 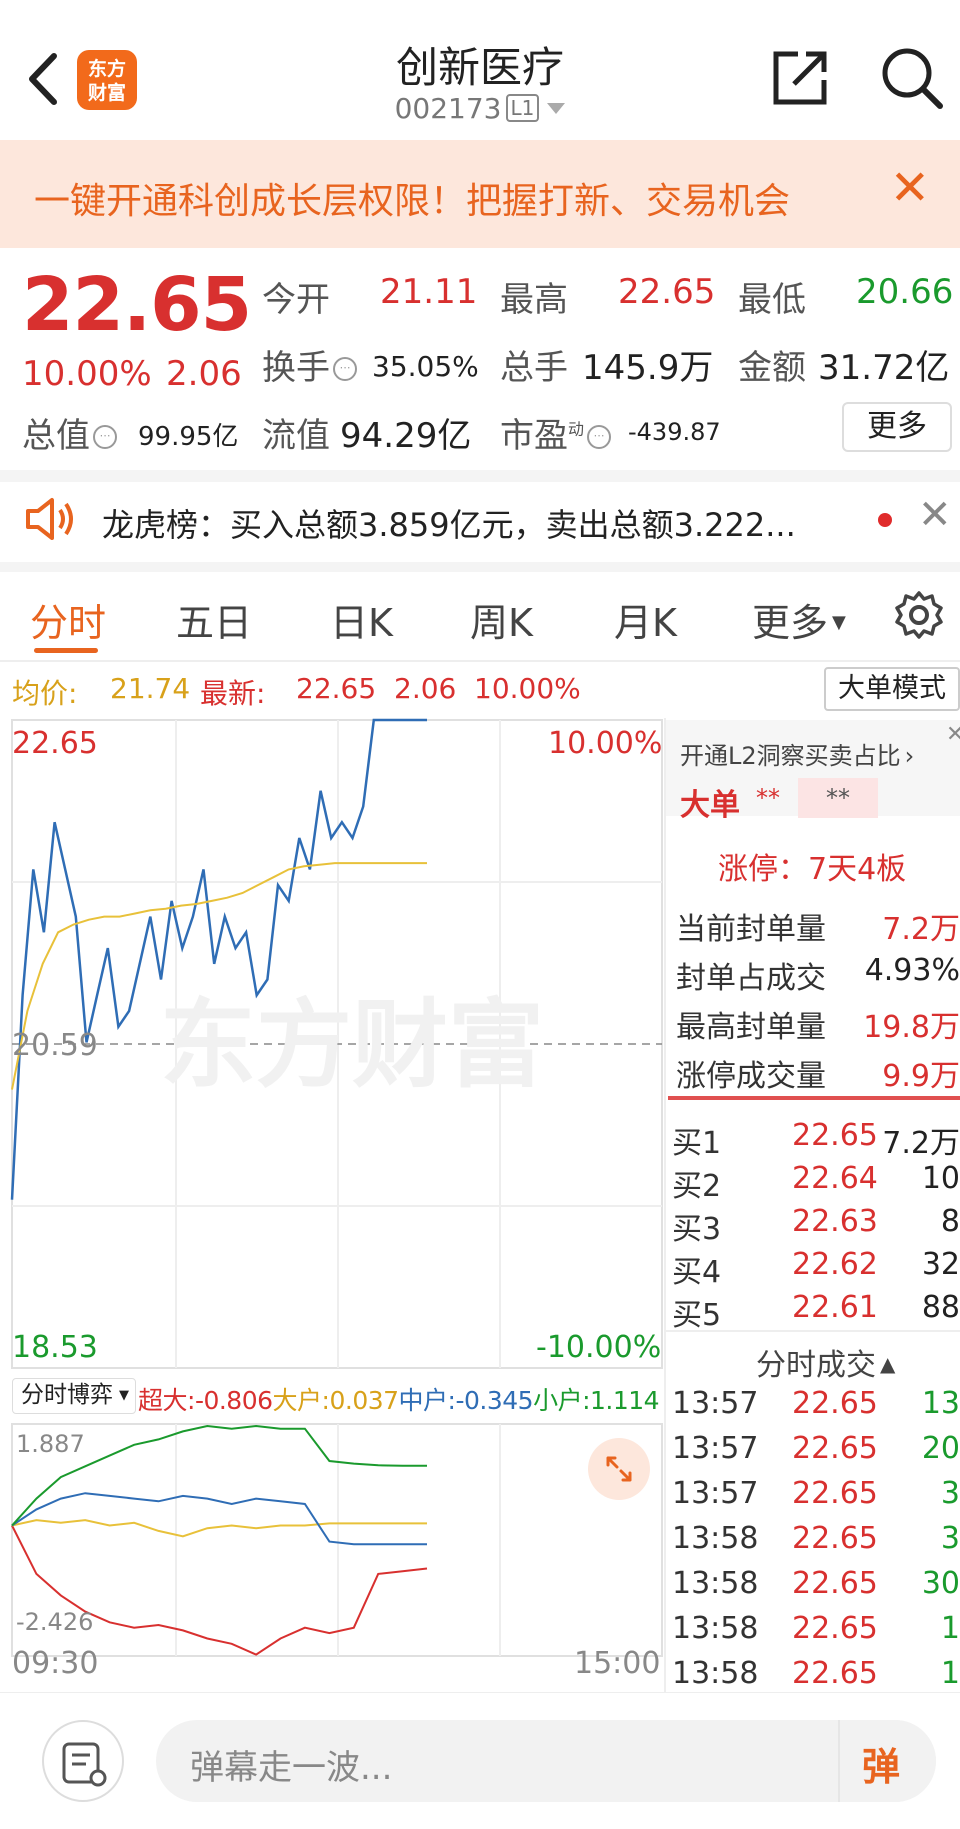 What do you see at coordinates (296, 436) in the screenshot?
I see `float-label: 流值` at bounding box center [296, 436].